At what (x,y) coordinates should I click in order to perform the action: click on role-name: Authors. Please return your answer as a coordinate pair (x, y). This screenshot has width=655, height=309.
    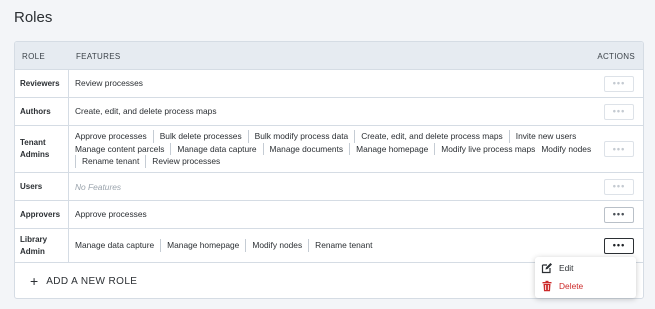
    Looking at the image, I should click on (42, 111).